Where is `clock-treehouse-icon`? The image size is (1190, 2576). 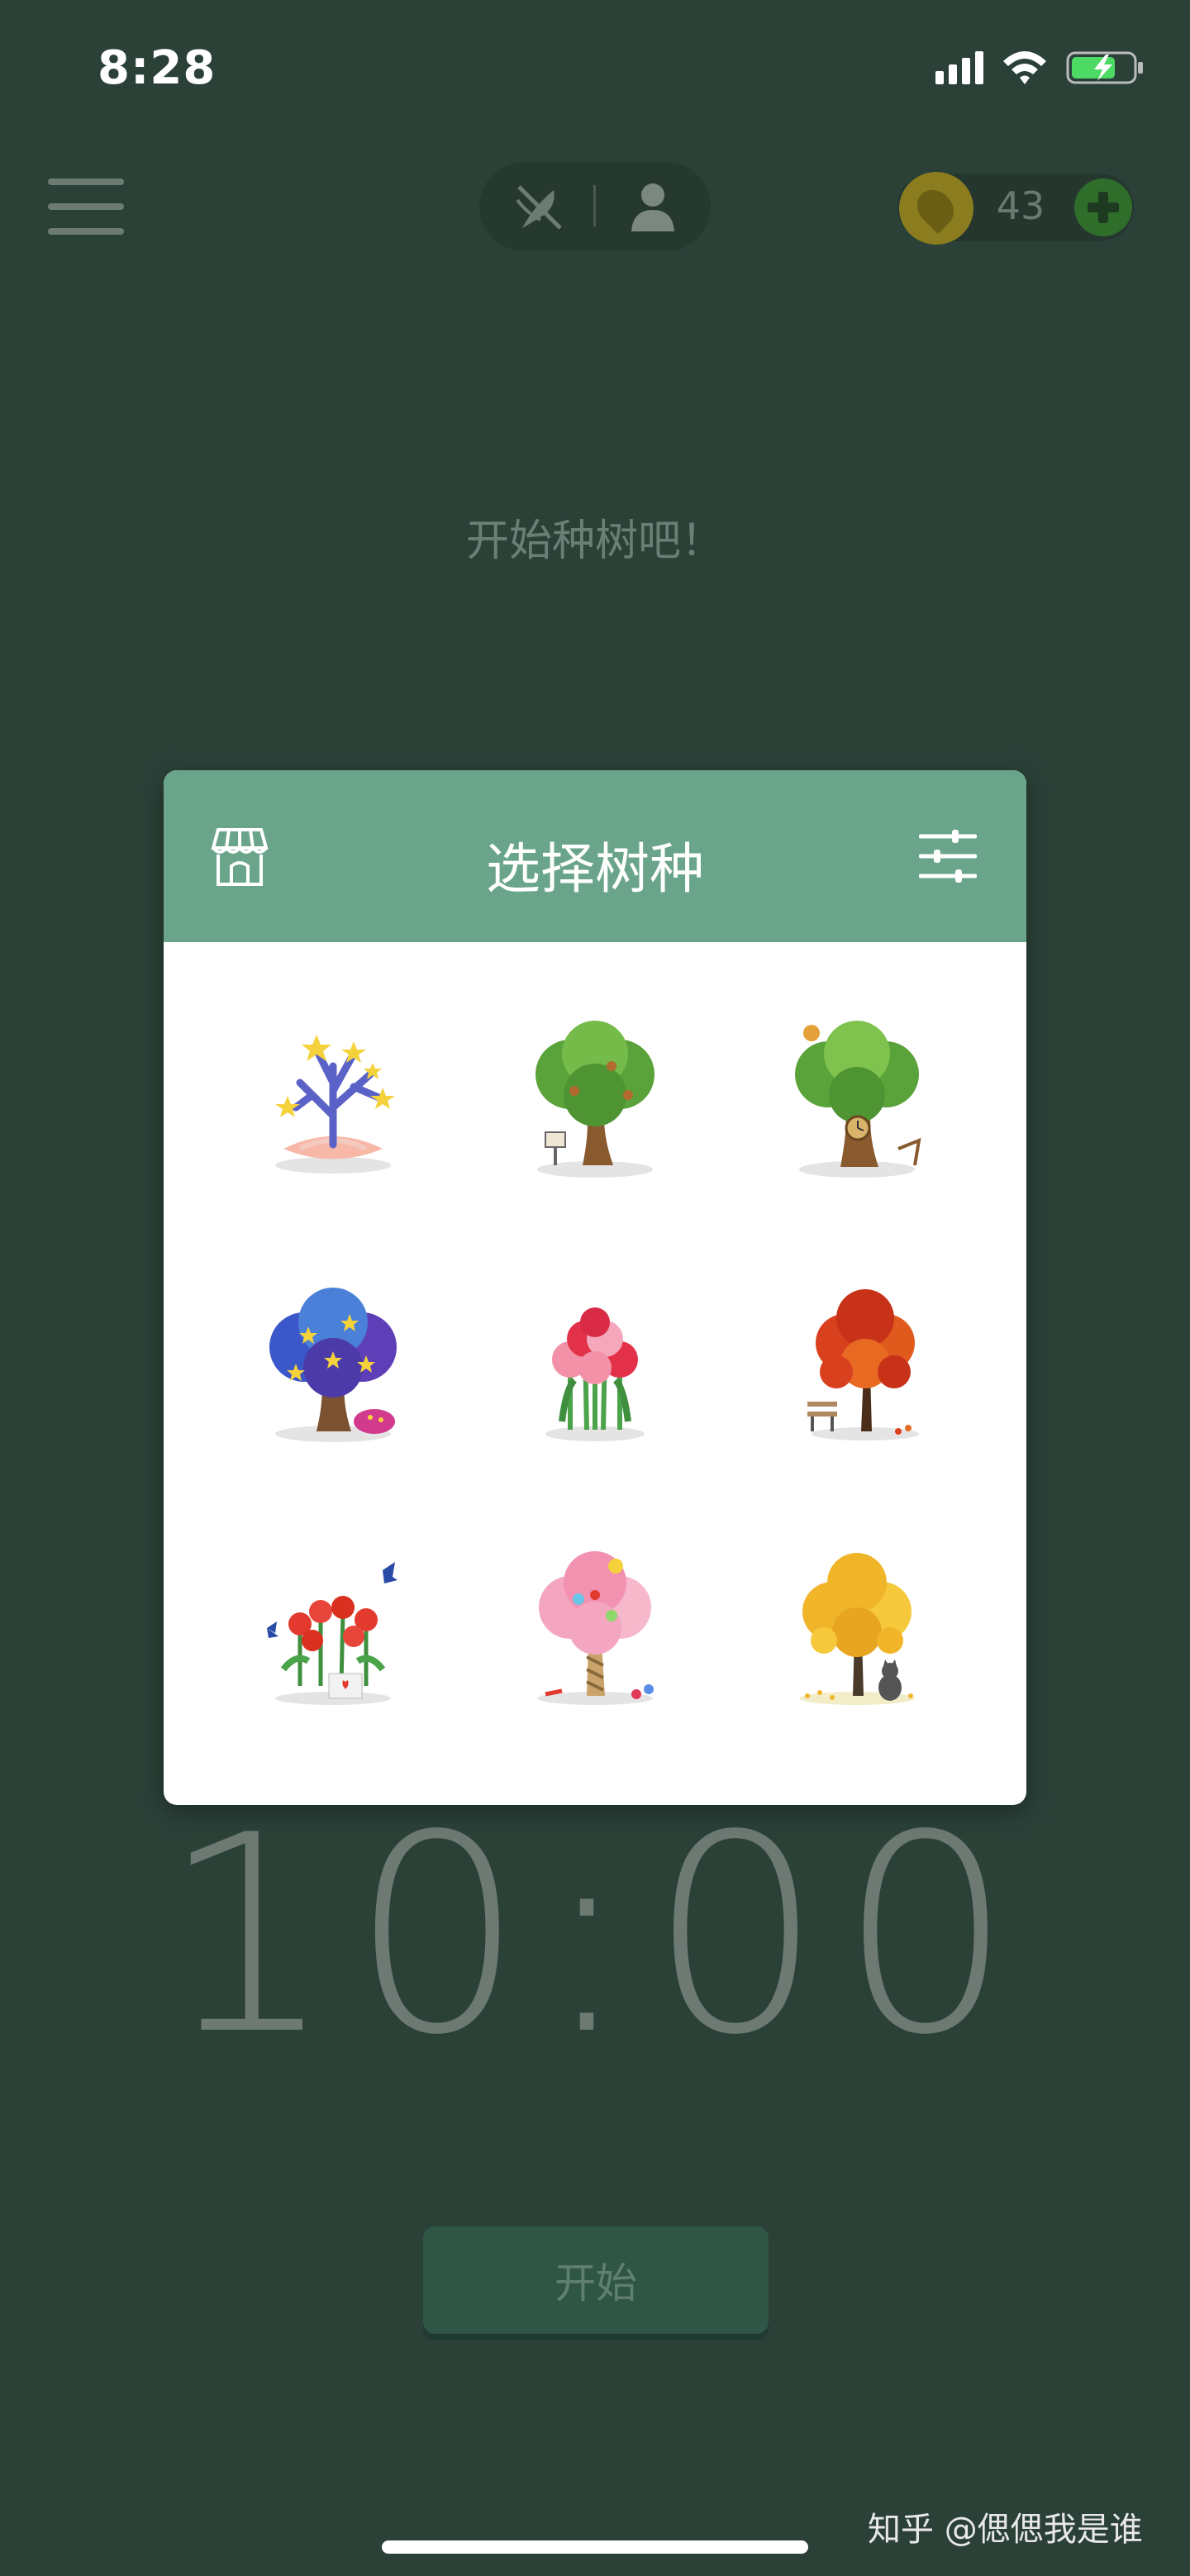 clock-treehouse-icon is located at coordinates (858, 1099).